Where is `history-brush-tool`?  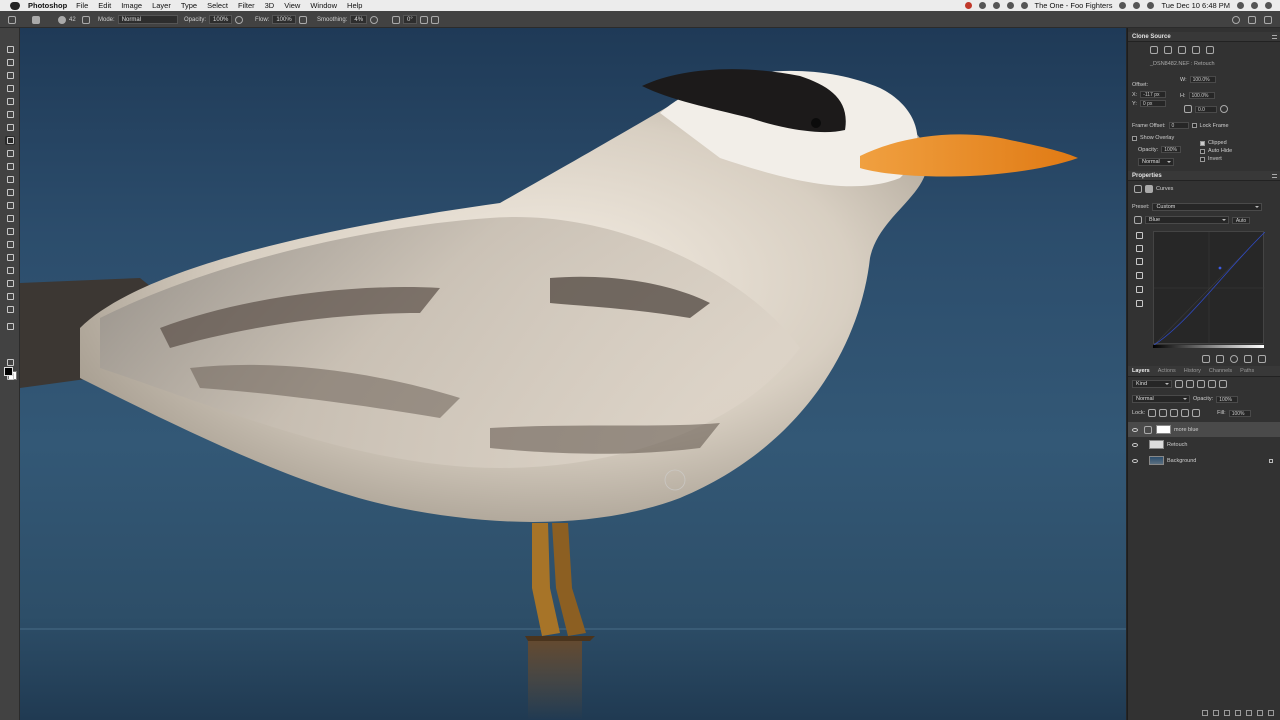
history-brush-tool is located at coordinates (10, 166).